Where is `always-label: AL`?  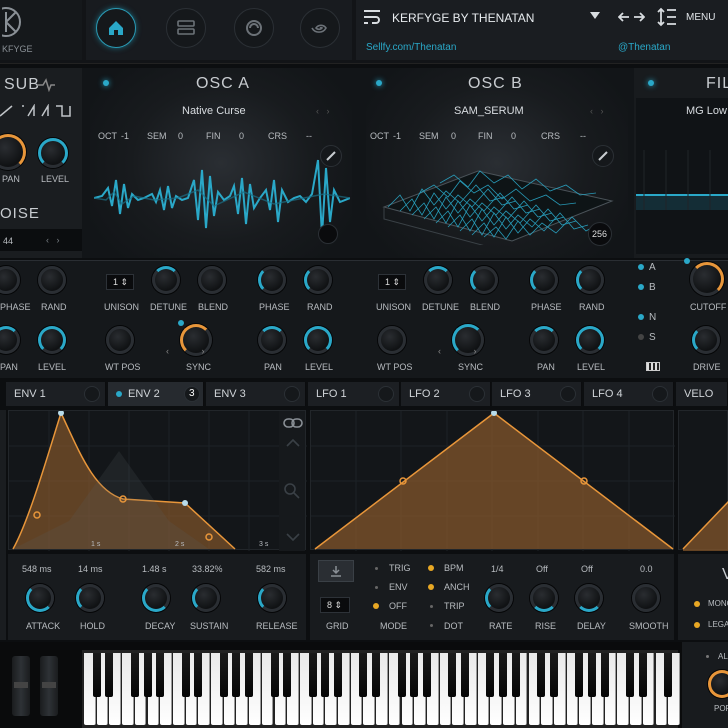 always-label: AL is located at coordinates (723, 656).